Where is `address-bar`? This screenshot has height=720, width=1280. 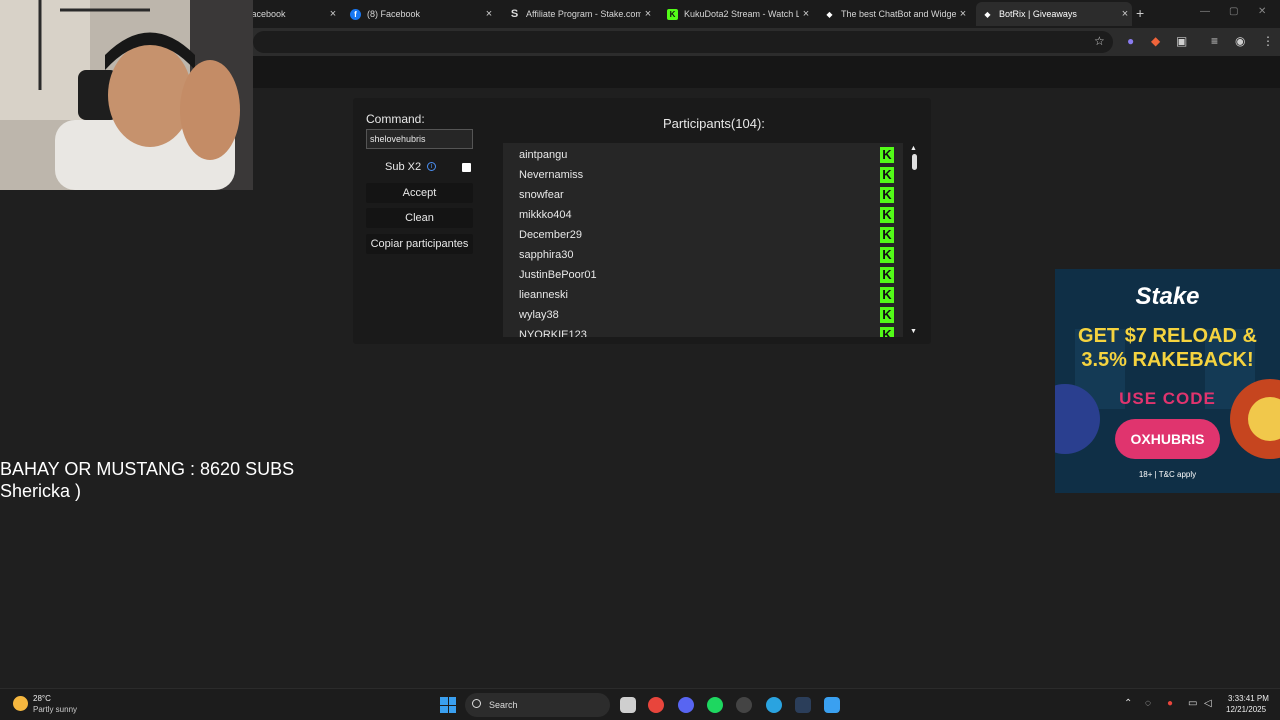
address-bar is located at coordinates (683, 42).